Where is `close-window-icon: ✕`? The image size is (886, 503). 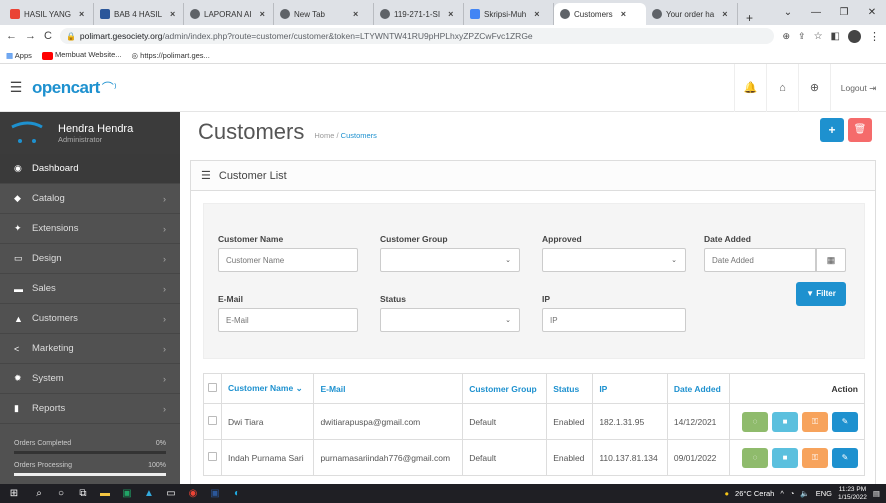
close-window-icon: ✕ is located at coordinates (872, 12).